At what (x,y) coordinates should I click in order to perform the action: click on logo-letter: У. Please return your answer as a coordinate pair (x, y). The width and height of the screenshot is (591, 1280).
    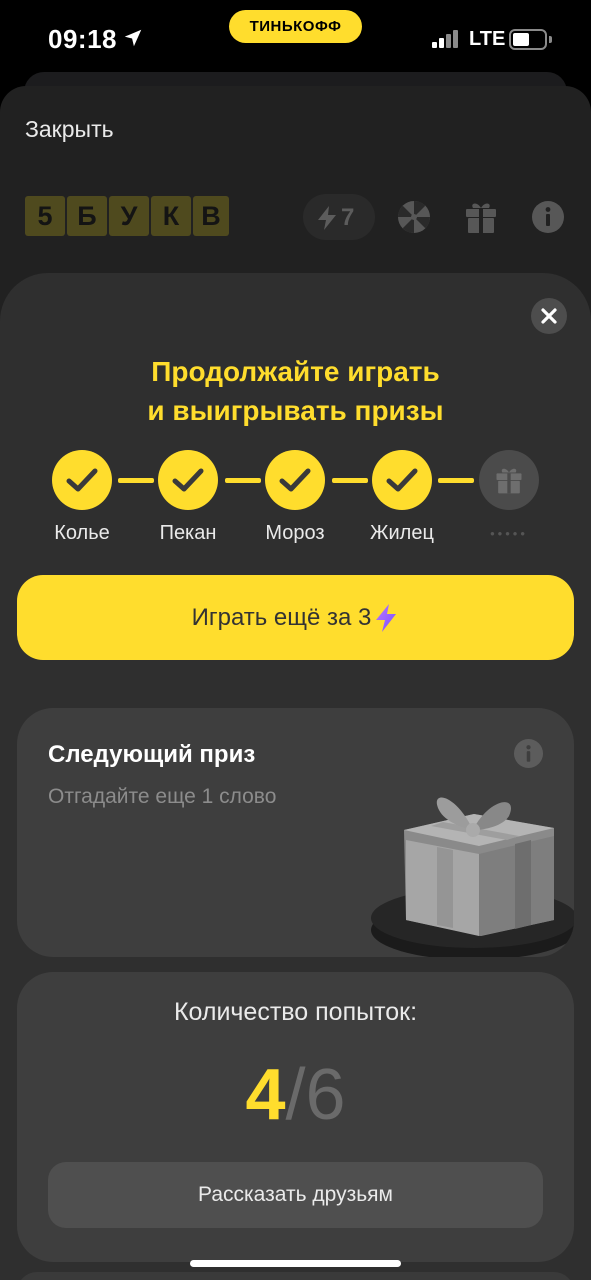
    Looking at the image, I should click on (129, 216).